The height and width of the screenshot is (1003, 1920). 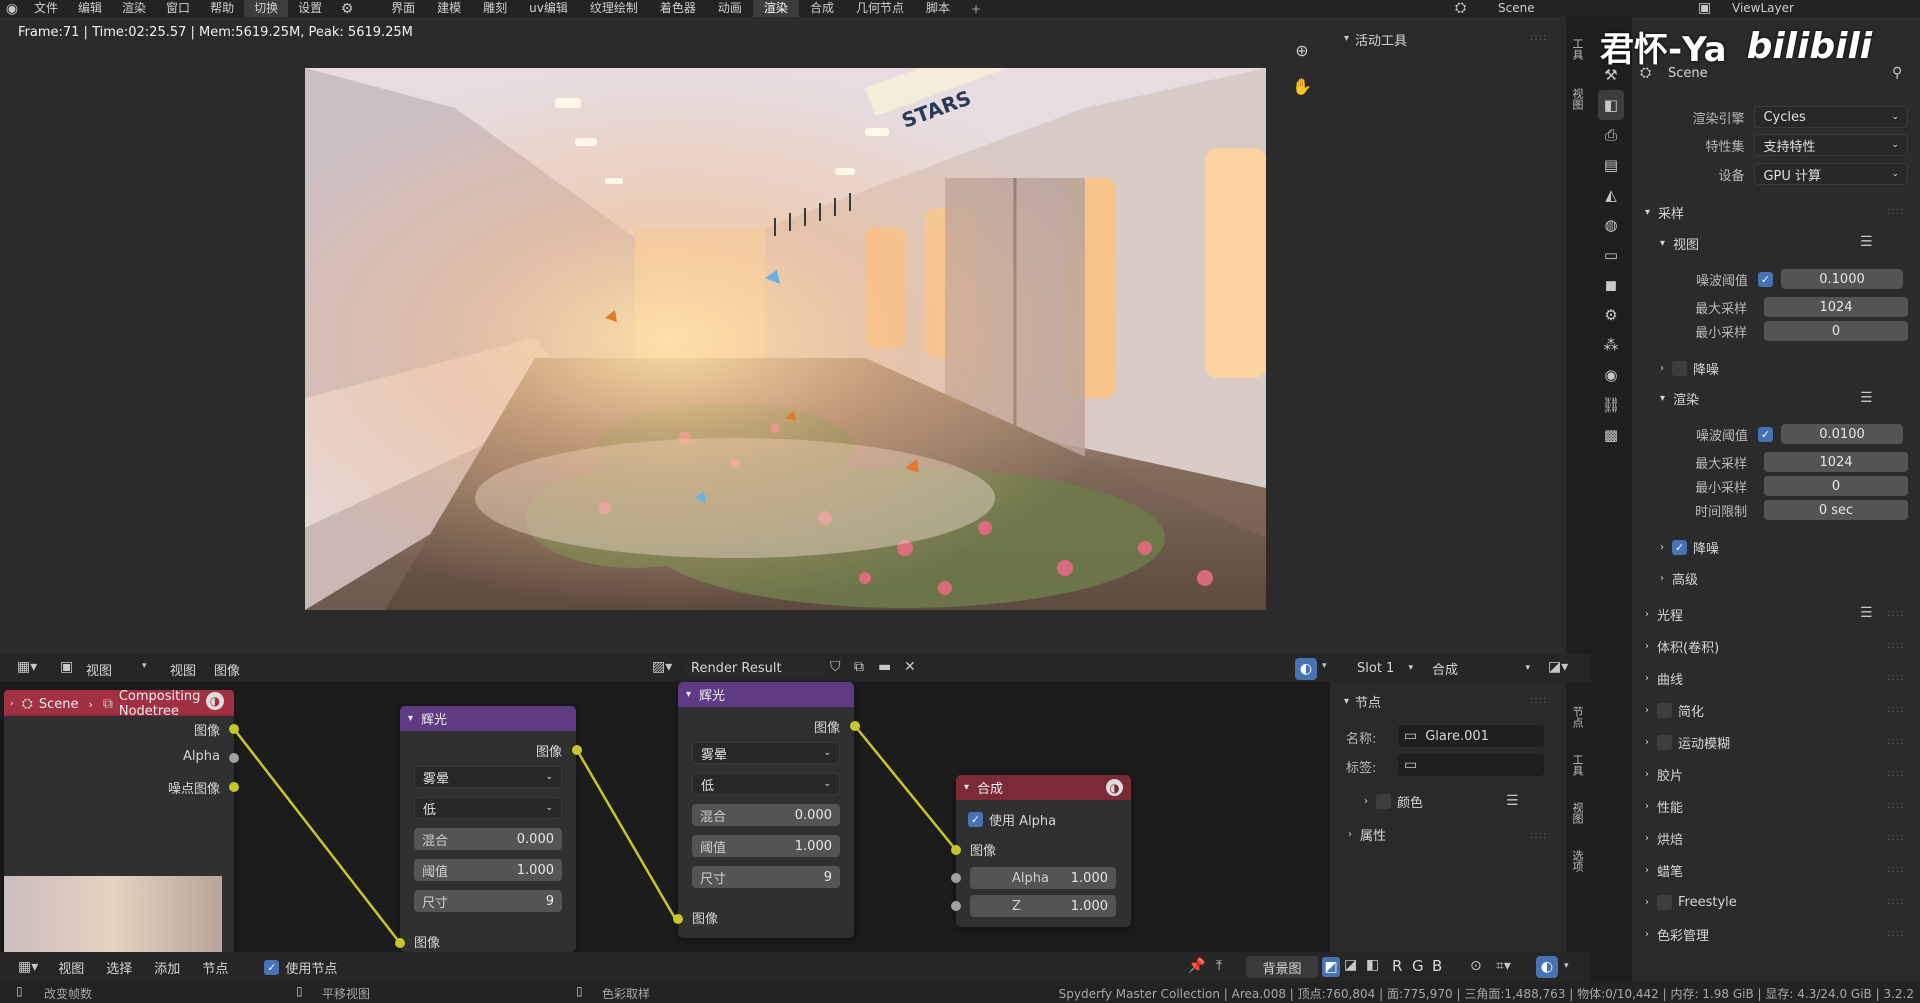 I want to click on render-noise-field: 0.0100, so click(x=1842, y=434).